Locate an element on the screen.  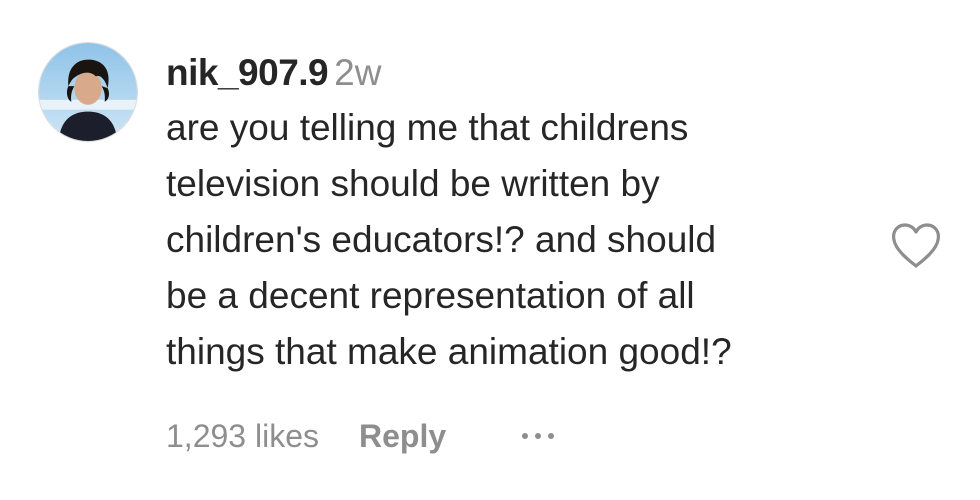
comment-text-line: television should be written by is located at coordinates (413, 183).